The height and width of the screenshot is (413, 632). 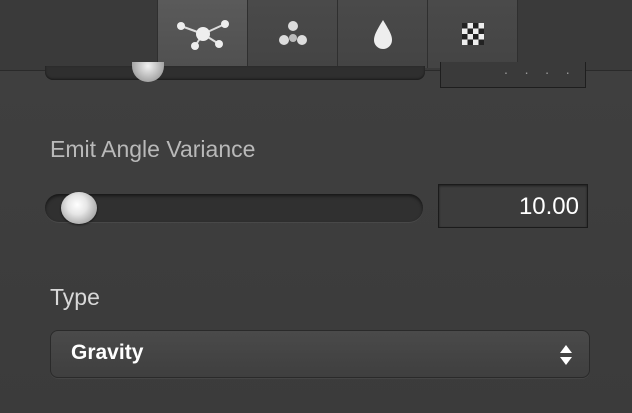 I want to click on emit-angle-variance-field: 10.00, so click(x=513, y=206).